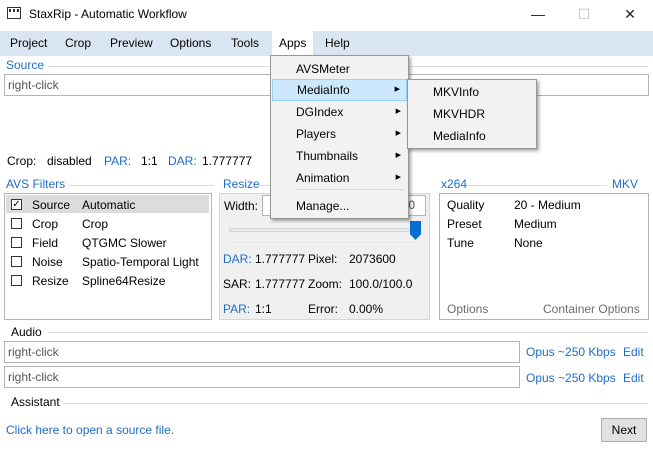 The height and width of the screenshot is (452, 653). What do you see at coordinates (36, 184) in the screenshot?
I see `avs-filters-label: AVS Filters` at bounding box center [36, 184].